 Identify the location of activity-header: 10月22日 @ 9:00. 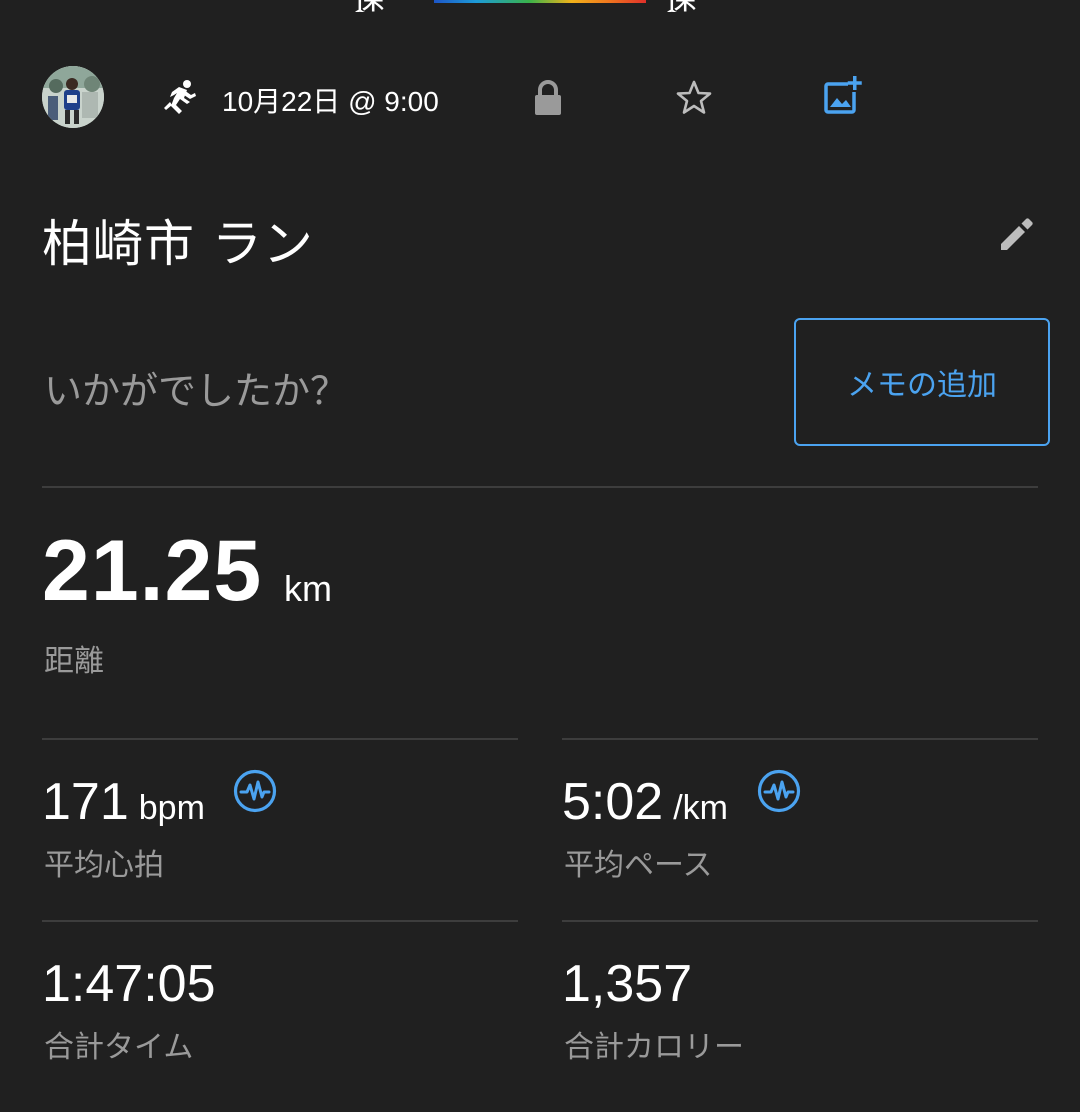
(540, 98).